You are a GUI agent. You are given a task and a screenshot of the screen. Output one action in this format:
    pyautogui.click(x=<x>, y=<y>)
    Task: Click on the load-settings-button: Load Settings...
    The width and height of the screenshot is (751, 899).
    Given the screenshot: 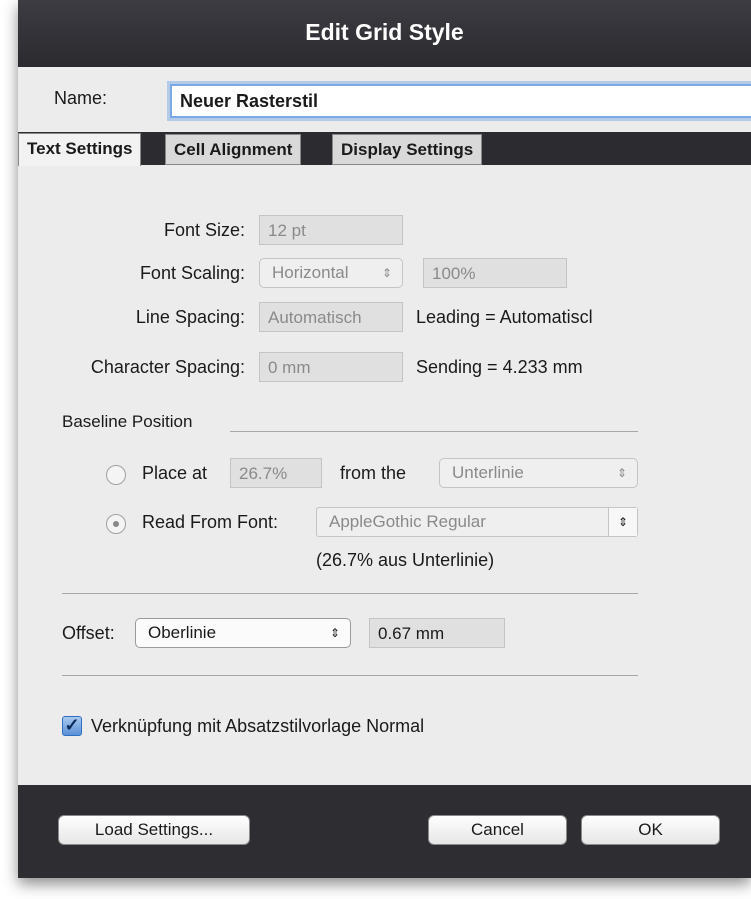 What is the action you would take?
    pyautogui.click(x=154, y=830)
    